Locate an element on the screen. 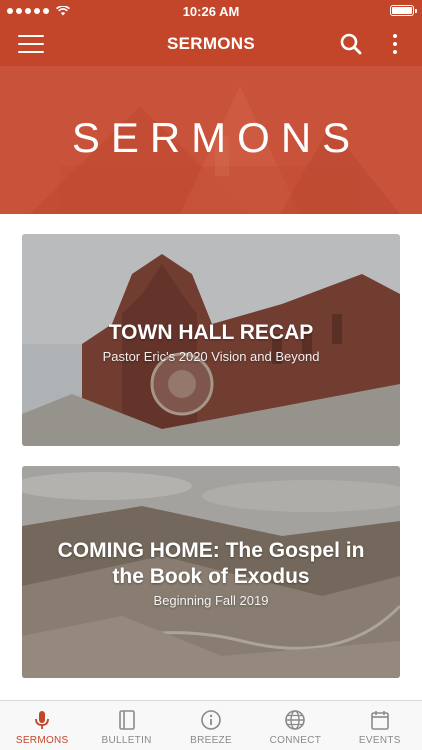  status-bar: 10:26 AM is located at coordinates (211, 11).